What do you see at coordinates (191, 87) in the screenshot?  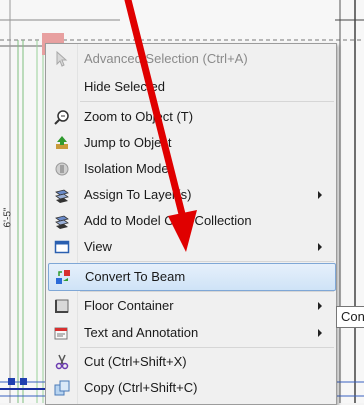 I see `menu-item-hide-selected: Hide Selected` at bounding box center [191, 87].